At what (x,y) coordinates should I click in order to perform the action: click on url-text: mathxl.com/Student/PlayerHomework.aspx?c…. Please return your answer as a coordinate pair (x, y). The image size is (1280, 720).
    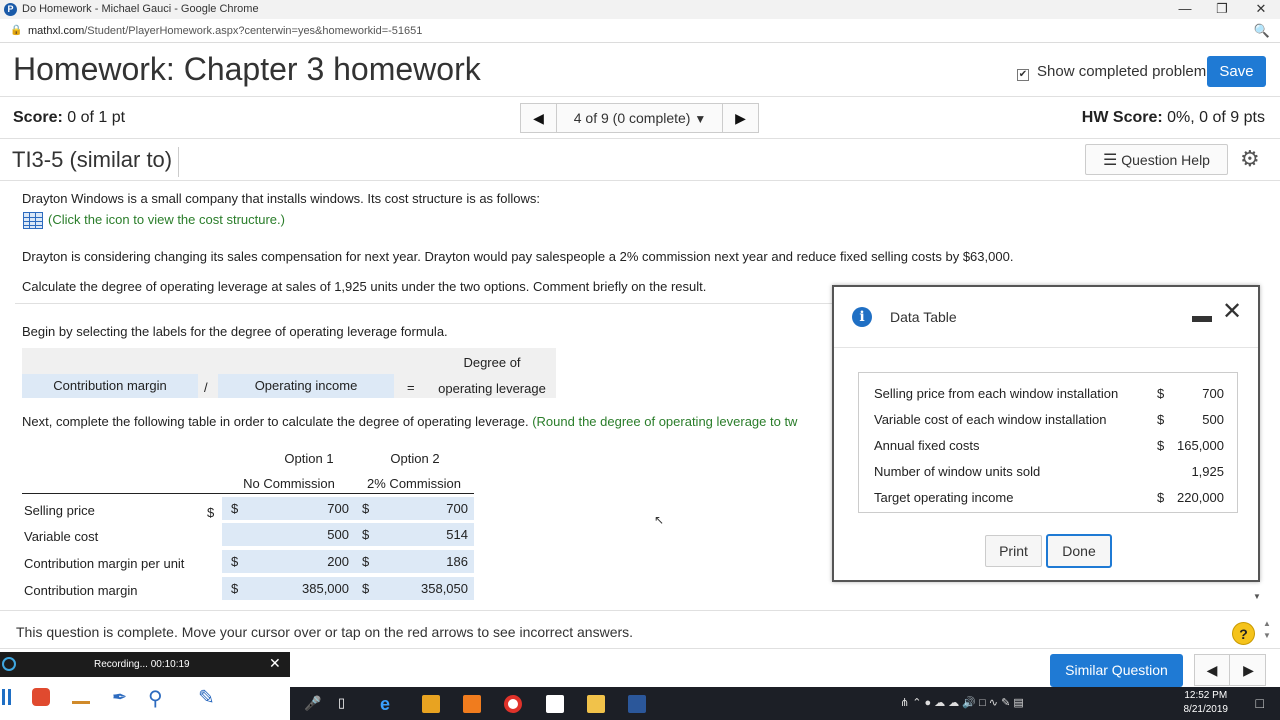
    Looking at the image, I should click on (225, 31).